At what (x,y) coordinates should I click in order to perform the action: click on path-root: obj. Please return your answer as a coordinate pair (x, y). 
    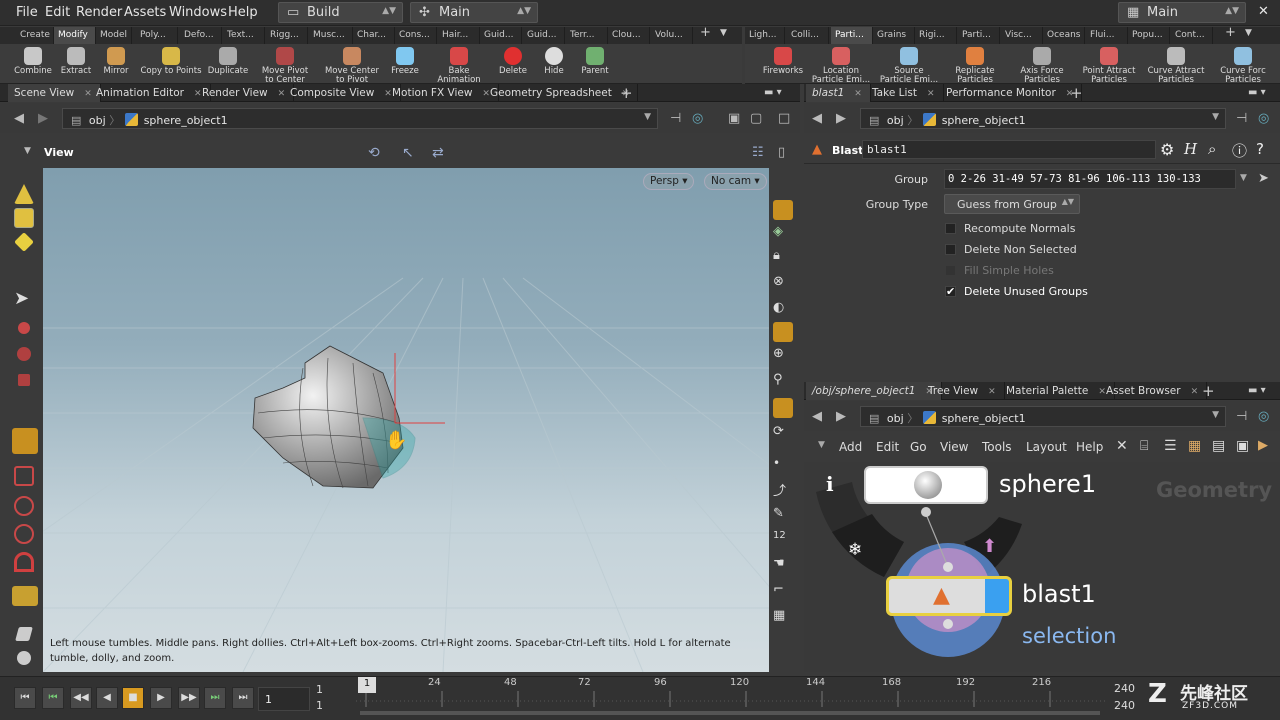
    Looking at the image, I should click on (895, 120).